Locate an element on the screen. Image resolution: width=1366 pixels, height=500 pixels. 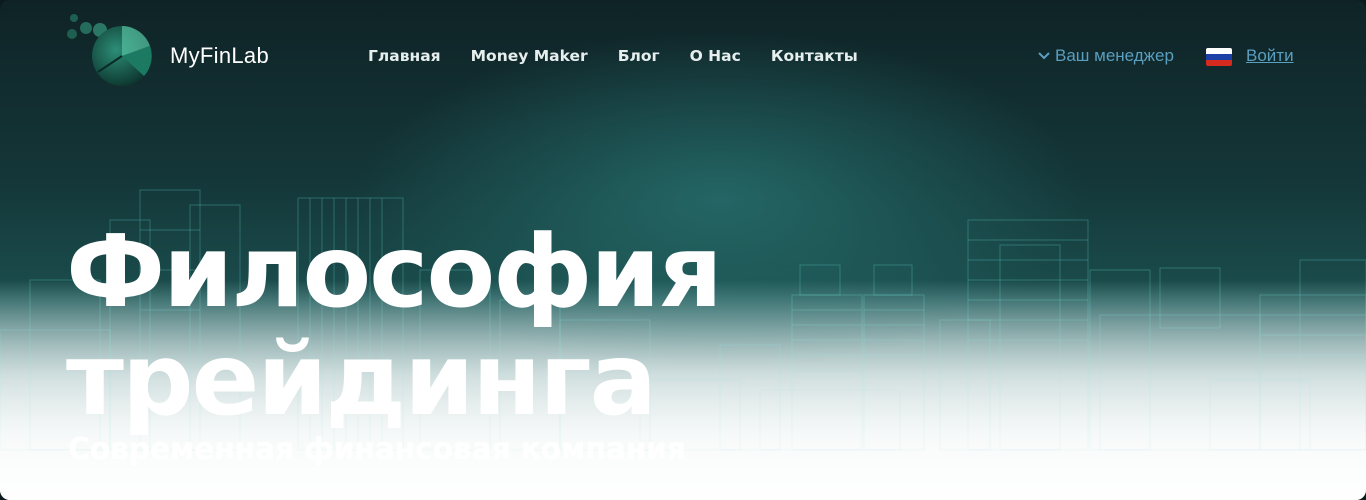
brand-logo: MyFinLab is located at coordinates (167, 52).